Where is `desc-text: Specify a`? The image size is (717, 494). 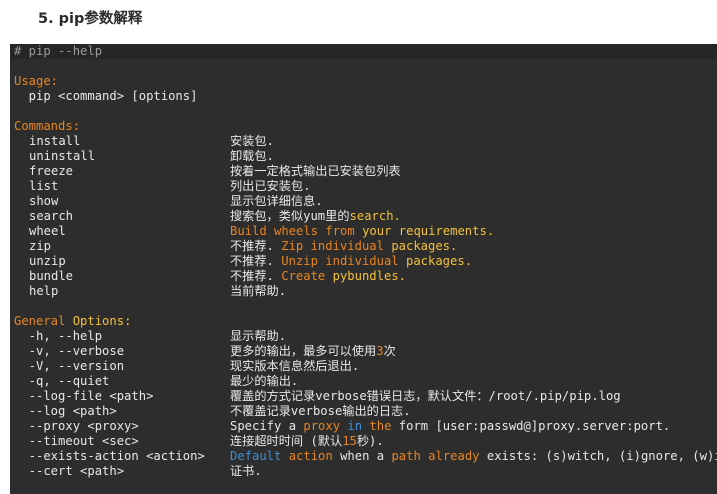
desc-text: Specify a is located at coordinates (267, 426).